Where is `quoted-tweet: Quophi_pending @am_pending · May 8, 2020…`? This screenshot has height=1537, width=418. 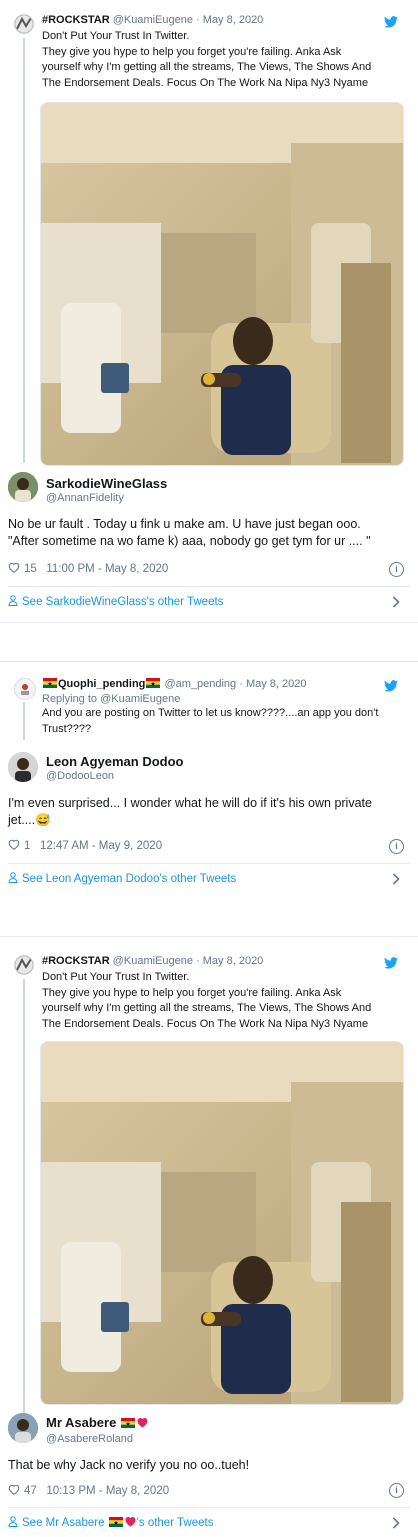
quoted-tweet: Quophi_pending @am_pending · May 8, 2020… is located at coordinates (209, 709).